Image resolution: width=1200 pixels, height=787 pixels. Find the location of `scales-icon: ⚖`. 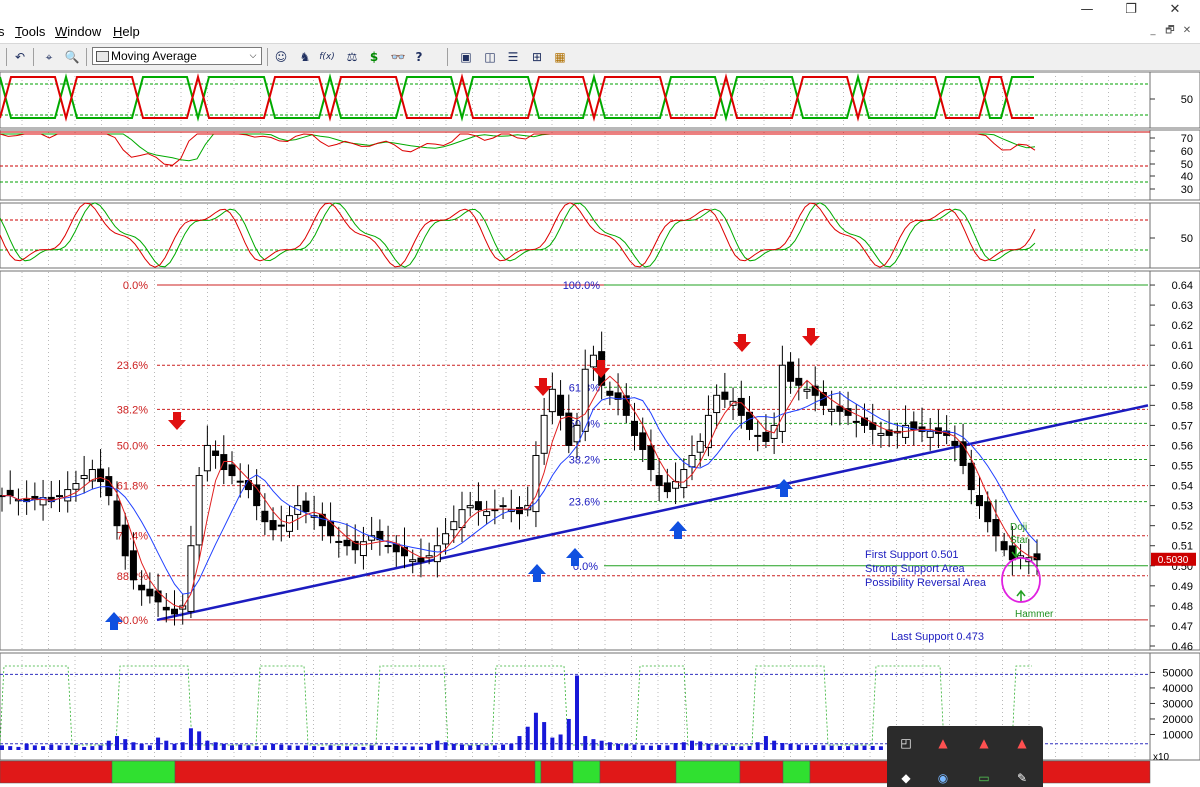

scales-icon: ⚖ is located at coordinates (352, 57).